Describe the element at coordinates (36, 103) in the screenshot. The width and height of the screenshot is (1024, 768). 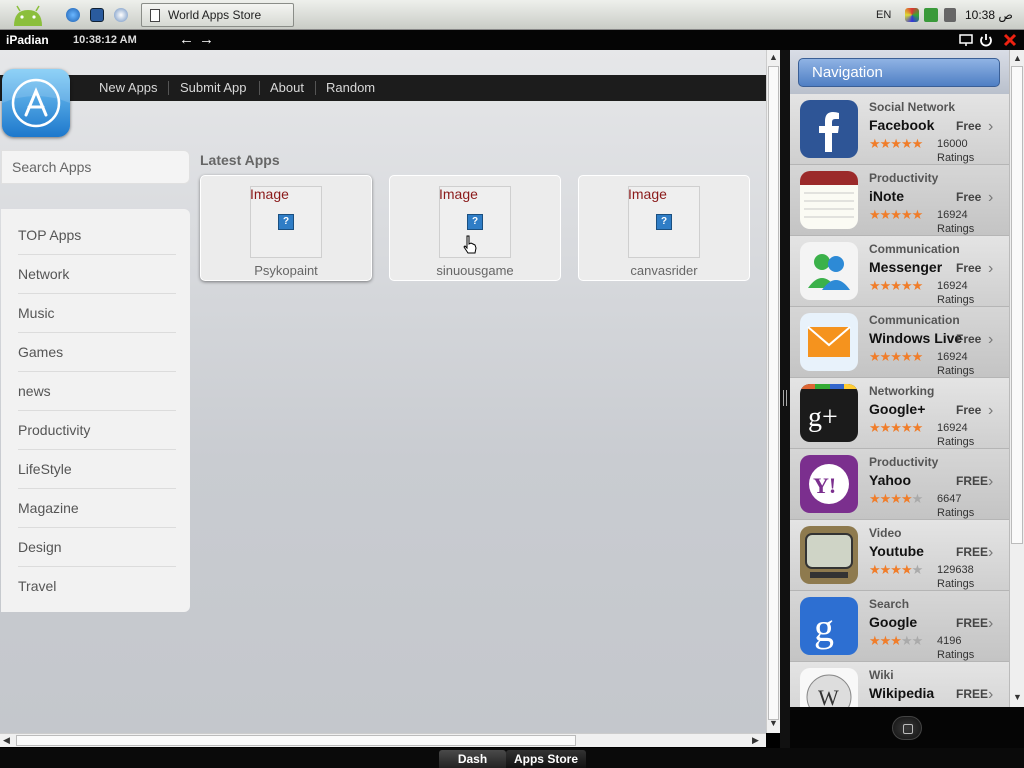
I see `app-store-logo-icon` at that location.